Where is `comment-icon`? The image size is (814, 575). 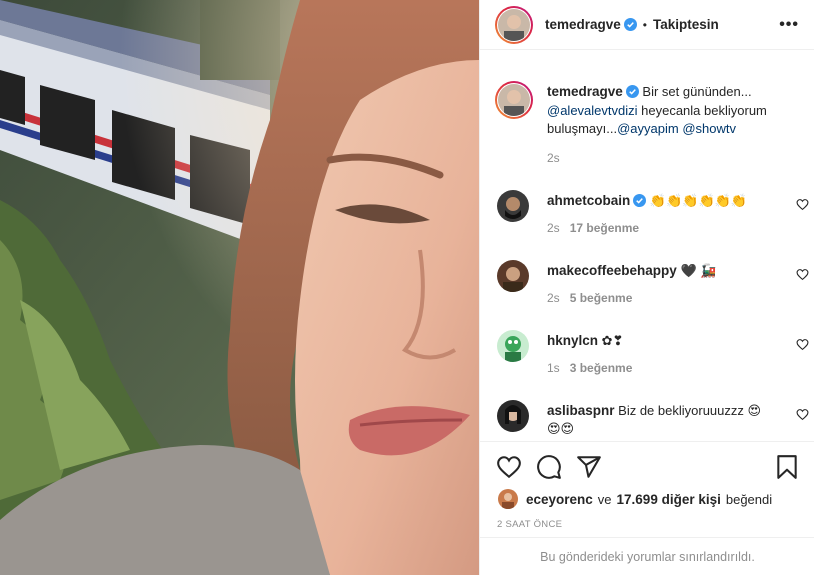 comment-icon is located at coordinates (549, 467).